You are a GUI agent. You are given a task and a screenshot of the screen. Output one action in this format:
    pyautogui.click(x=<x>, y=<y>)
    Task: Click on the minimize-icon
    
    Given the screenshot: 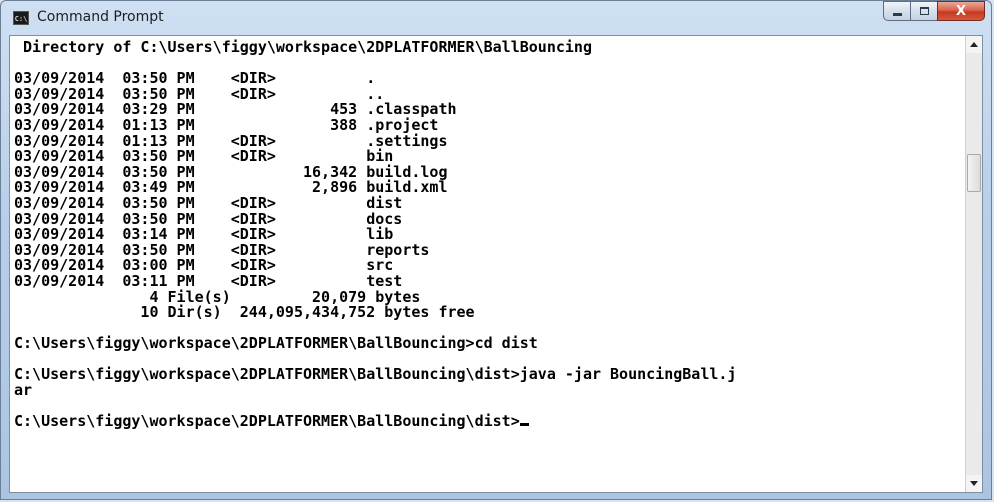 What is the action you would take?
    pyautogui.click(x=897, y=14)
    